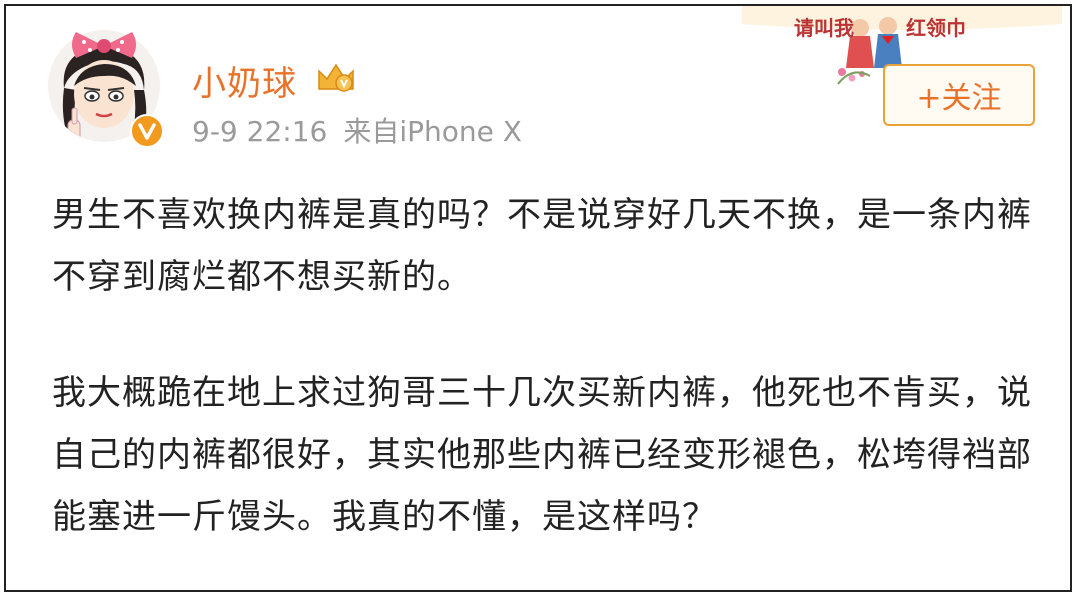 The image size is (1080, 600). I want to click on post-meta: 9-9 22:16 来自iPhone X, so click(357, 130).